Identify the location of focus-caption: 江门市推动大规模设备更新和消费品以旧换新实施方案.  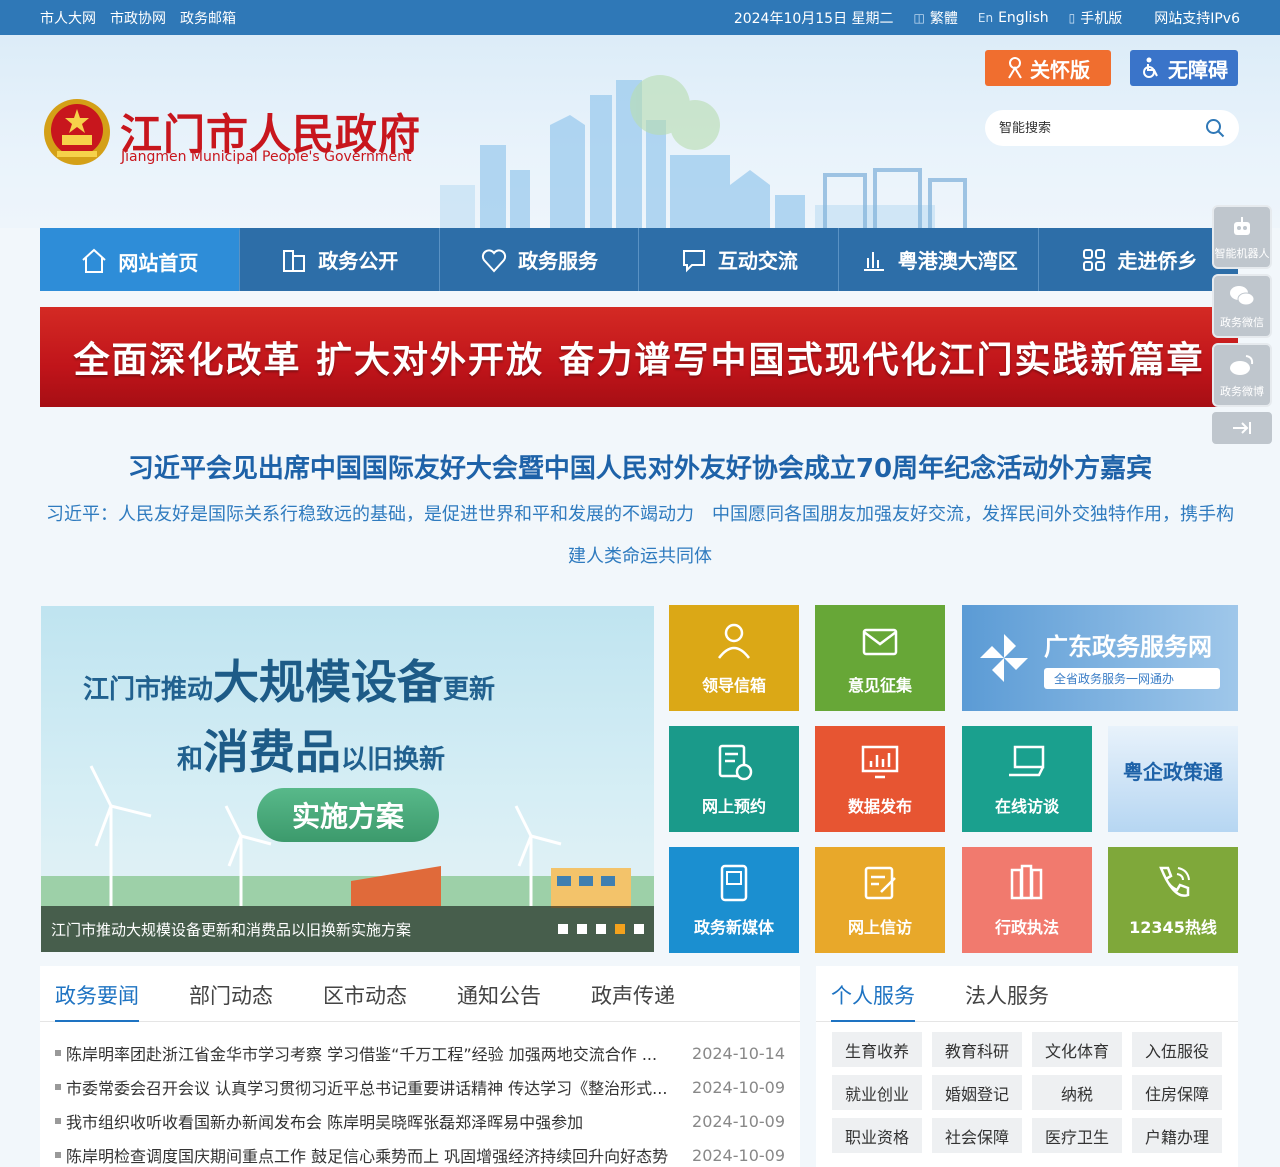
(231, 929).